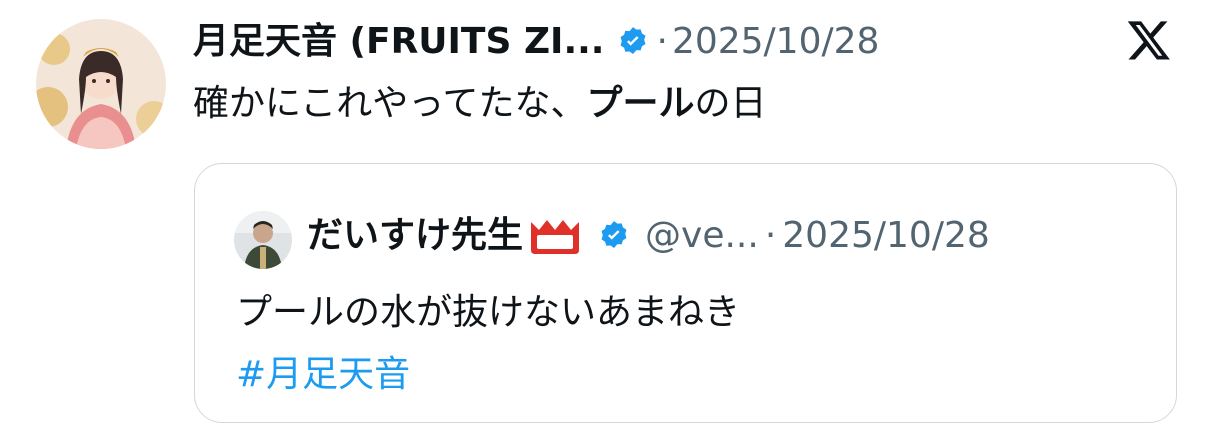 The height and width of the screenshot is (423, 1205). What do you see at coordinates (1149, 40) in the screenshot?
I see `x-logo-icon` at bounding box center [1149, 40].